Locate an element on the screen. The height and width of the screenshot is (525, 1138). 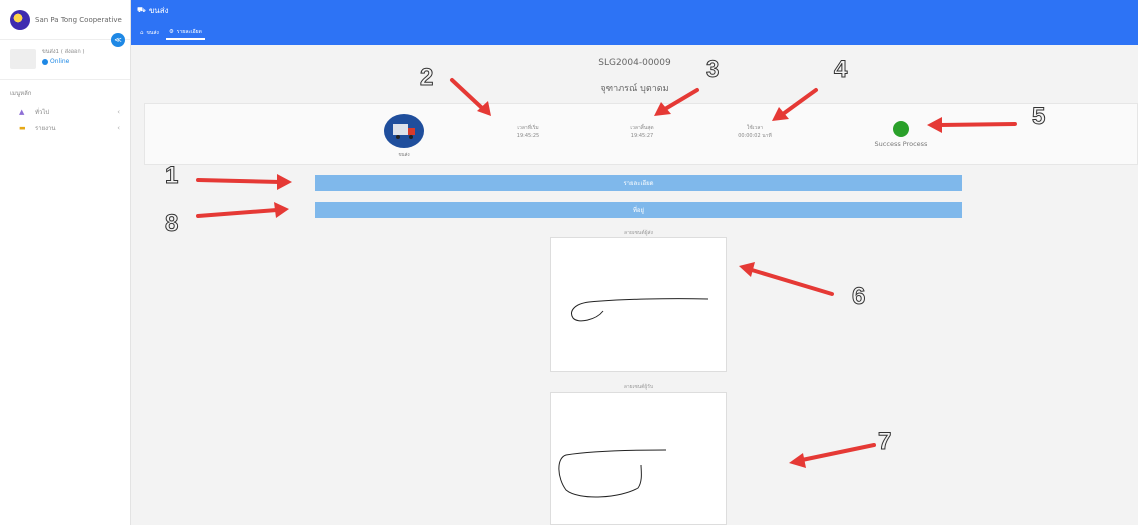
annotation-1: 1 is located at coordinates (171, 176).